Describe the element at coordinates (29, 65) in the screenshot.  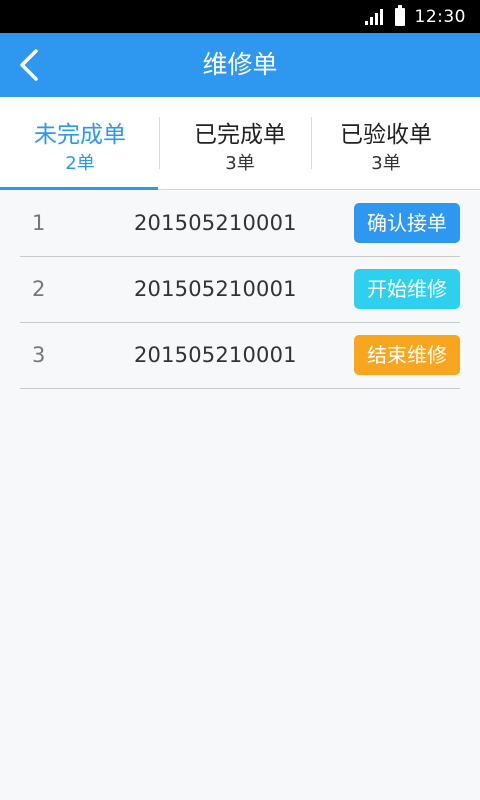
I see `chevron-left-icon` at that location.